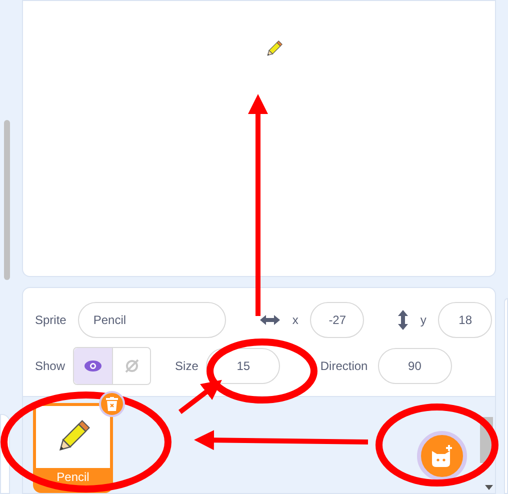 Image resolution: width=508 pixels, height=494 pixels. What do you see at coordinates (337, 320) in the screenshot?
I see `x-field: -27` at bounding box center [337, 320].